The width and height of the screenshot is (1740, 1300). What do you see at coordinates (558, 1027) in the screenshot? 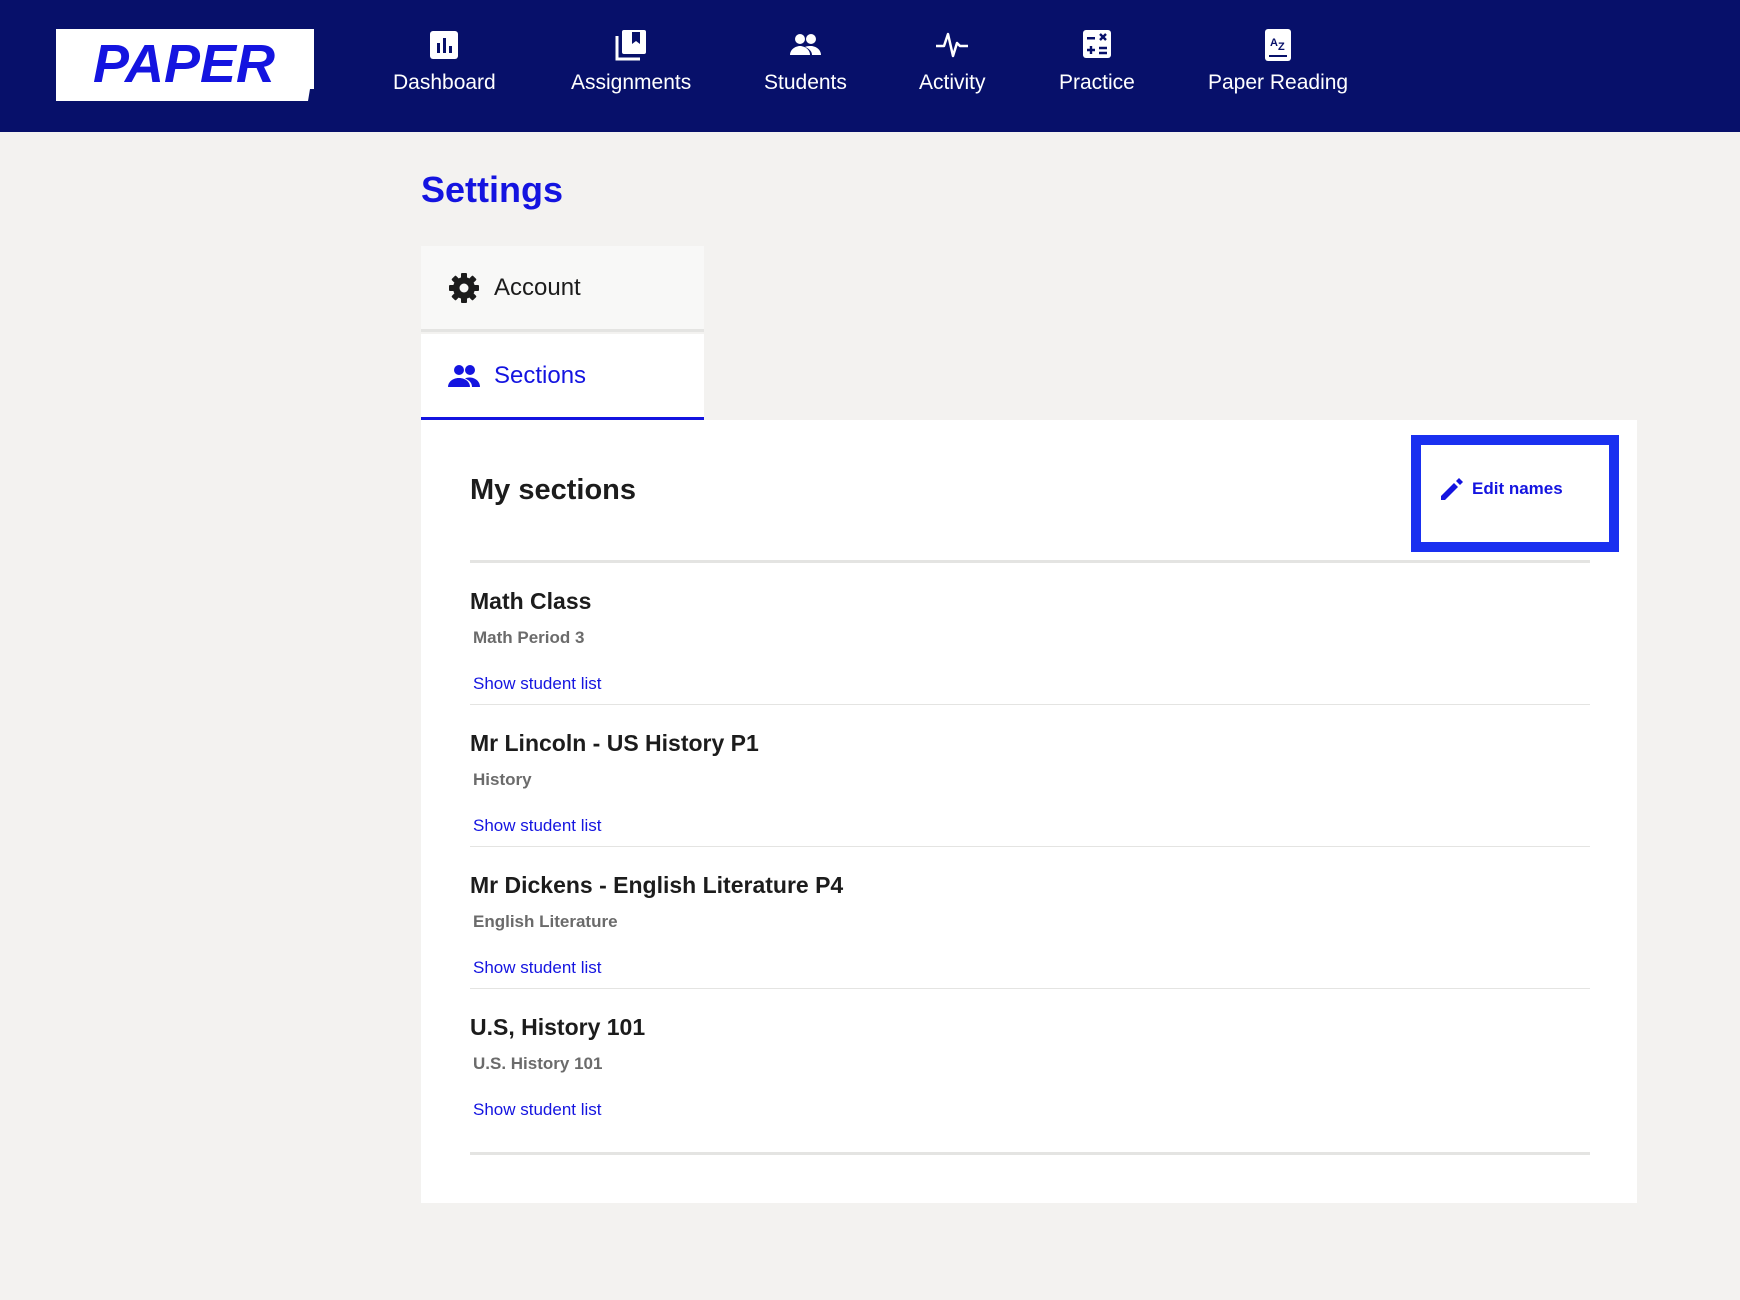
I see `section-name: U.S, History 101` at bounding box center [558, 1027].